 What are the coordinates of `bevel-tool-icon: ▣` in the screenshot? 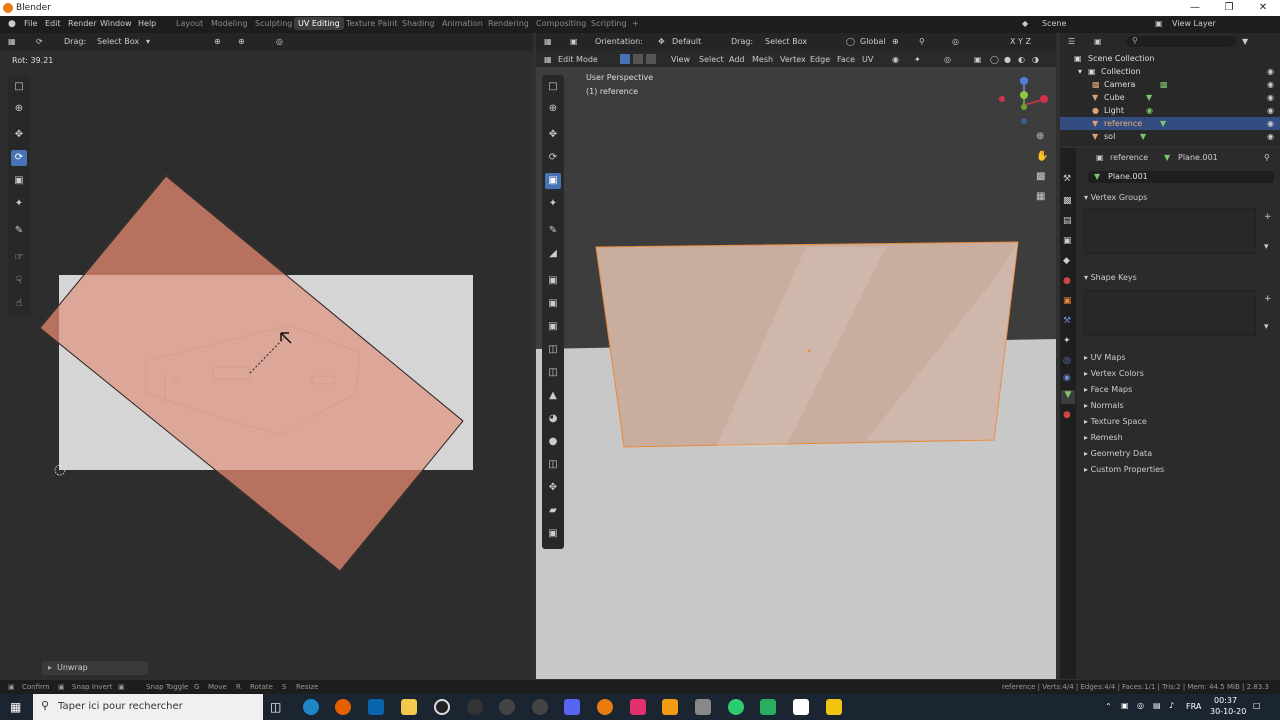 It's located at (553, 327).